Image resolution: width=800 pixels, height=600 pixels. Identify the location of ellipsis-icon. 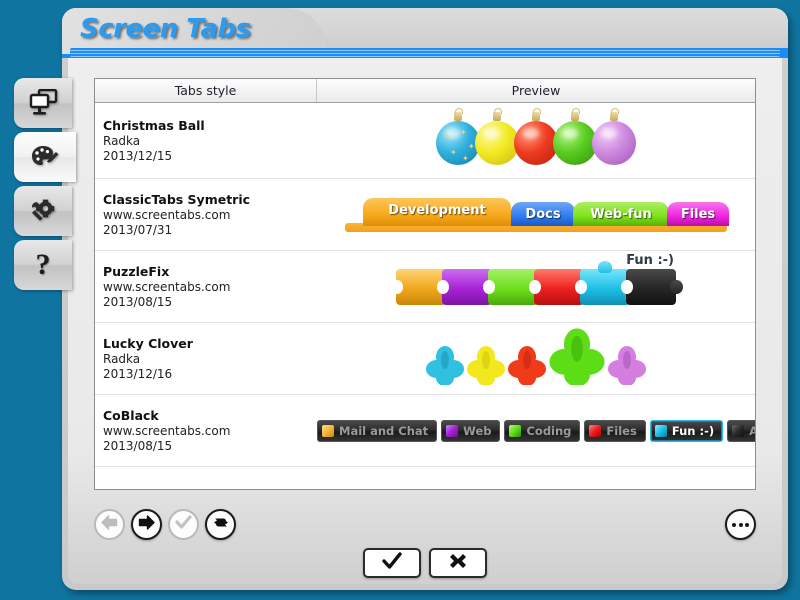
(740, 524).